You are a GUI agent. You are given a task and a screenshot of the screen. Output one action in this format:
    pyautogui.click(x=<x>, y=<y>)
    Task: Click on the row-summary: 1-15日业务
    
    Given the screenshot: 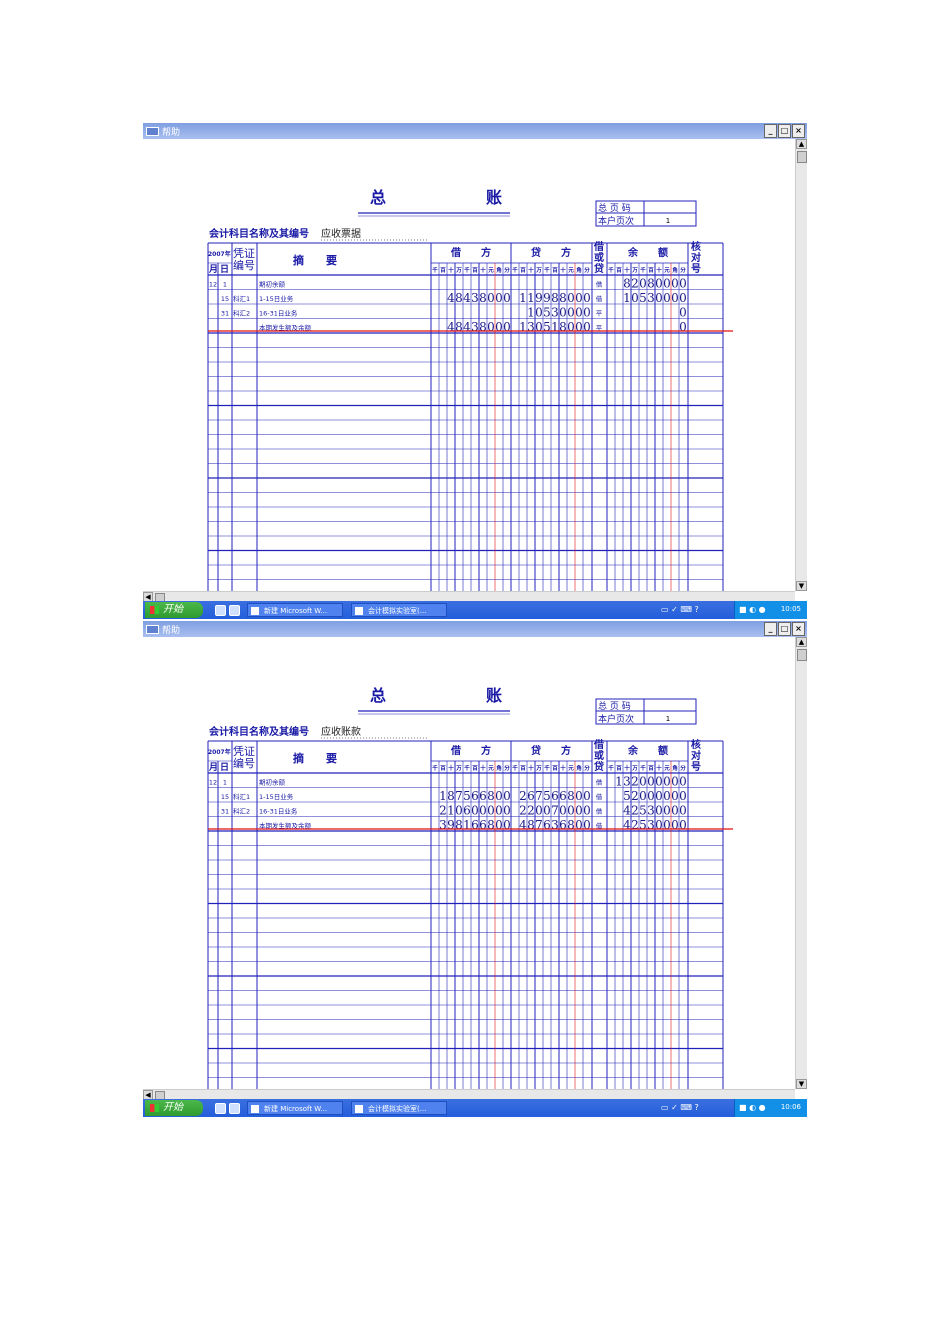 What is the action you would take?
    pyautogui.click(x=276, y=298)
    